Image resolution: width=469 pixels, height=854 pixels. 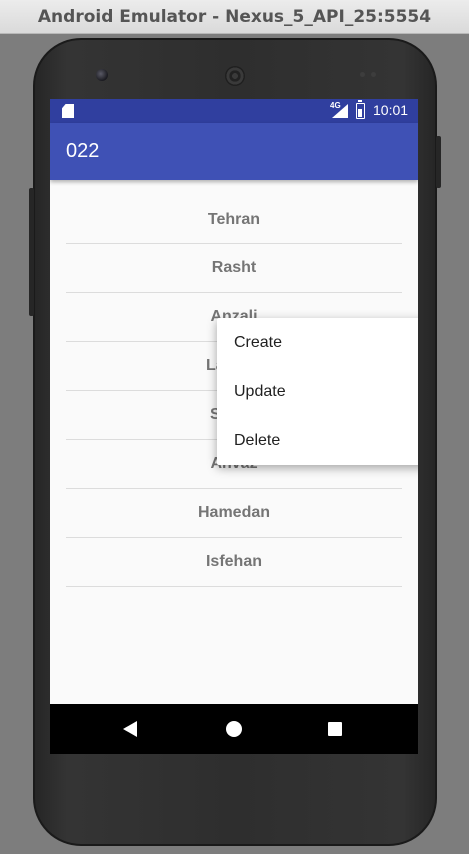 I want to click on proximity-sensors, so click(x=368, y=74).